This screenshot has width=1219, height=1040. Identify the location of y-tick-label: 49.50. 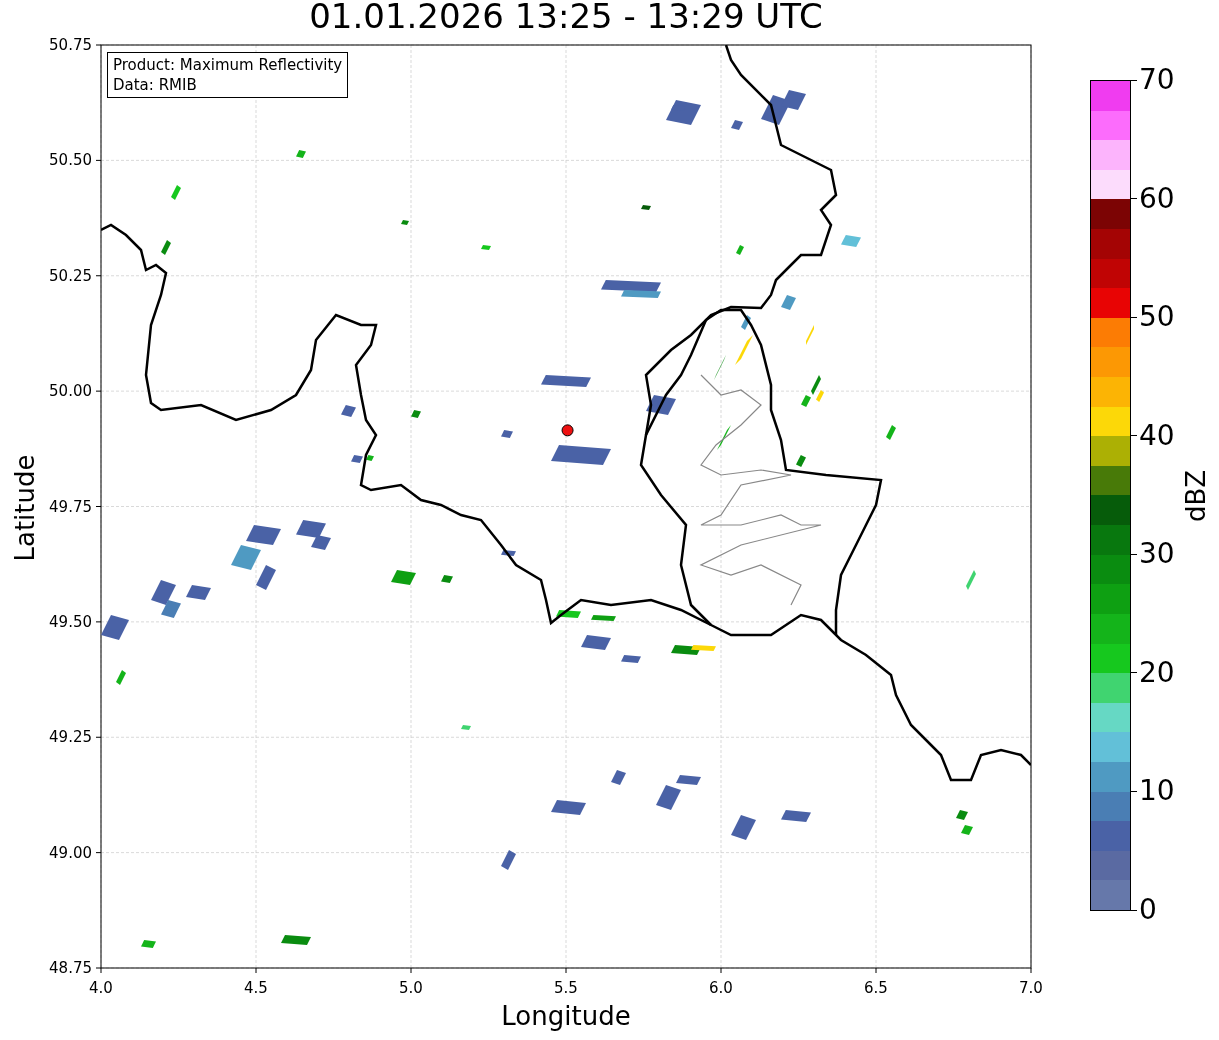
(70, 621).